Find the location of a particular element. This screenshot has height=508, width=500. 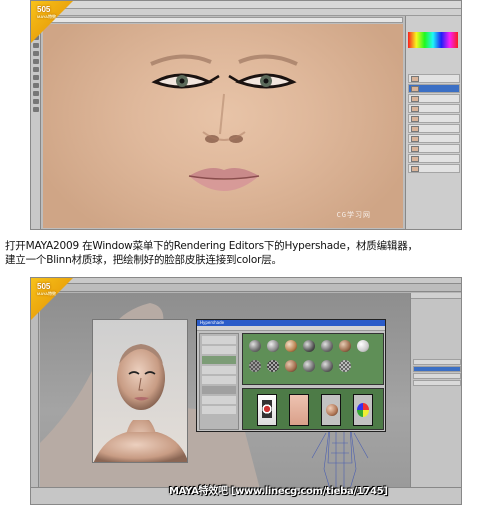

shading-group-node is located at coordinates (363, 410).